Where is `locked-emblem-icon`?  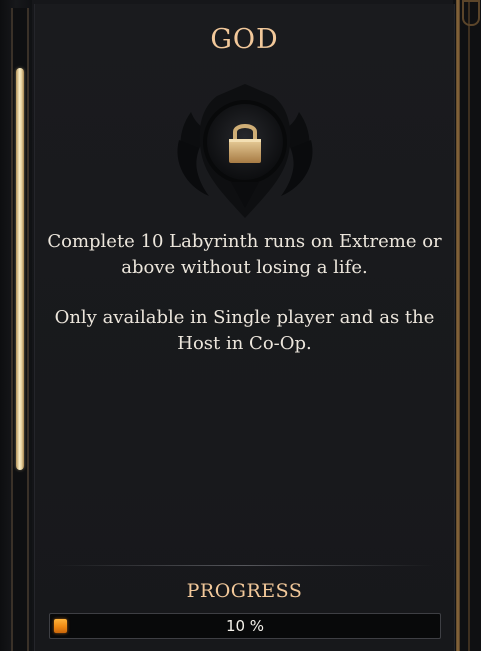
locked-emblem-icon is located at coordinates (245, 151).